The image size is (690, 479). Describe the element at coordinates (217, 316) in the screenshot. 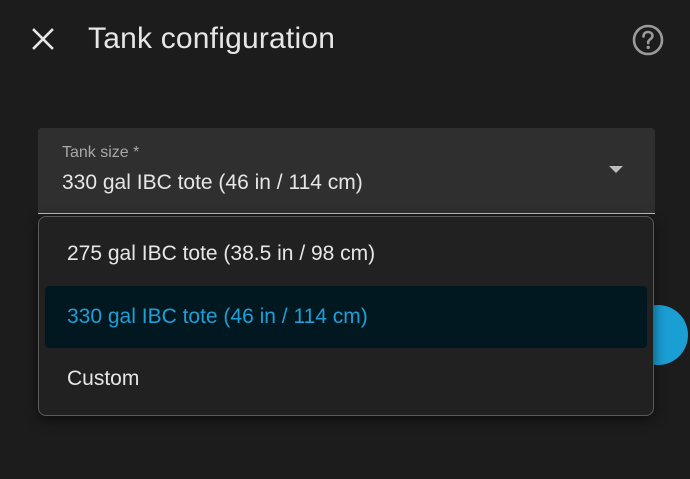

I see `menu-item-label: 330 gal IBC tote (46 in / 114 cm)` at that location.